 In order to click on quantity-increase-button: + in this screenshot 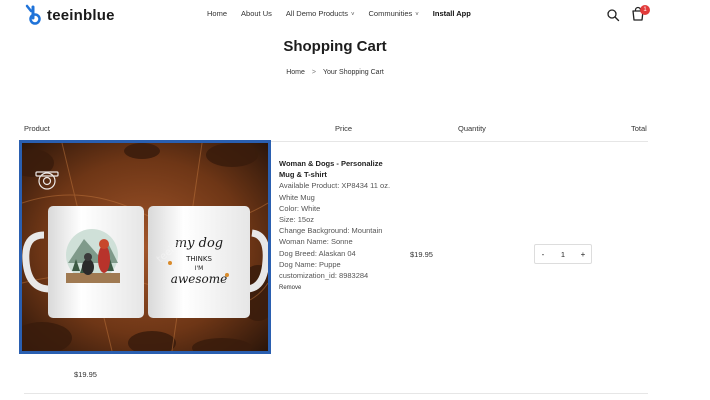, I will do `click(583, 254)`.